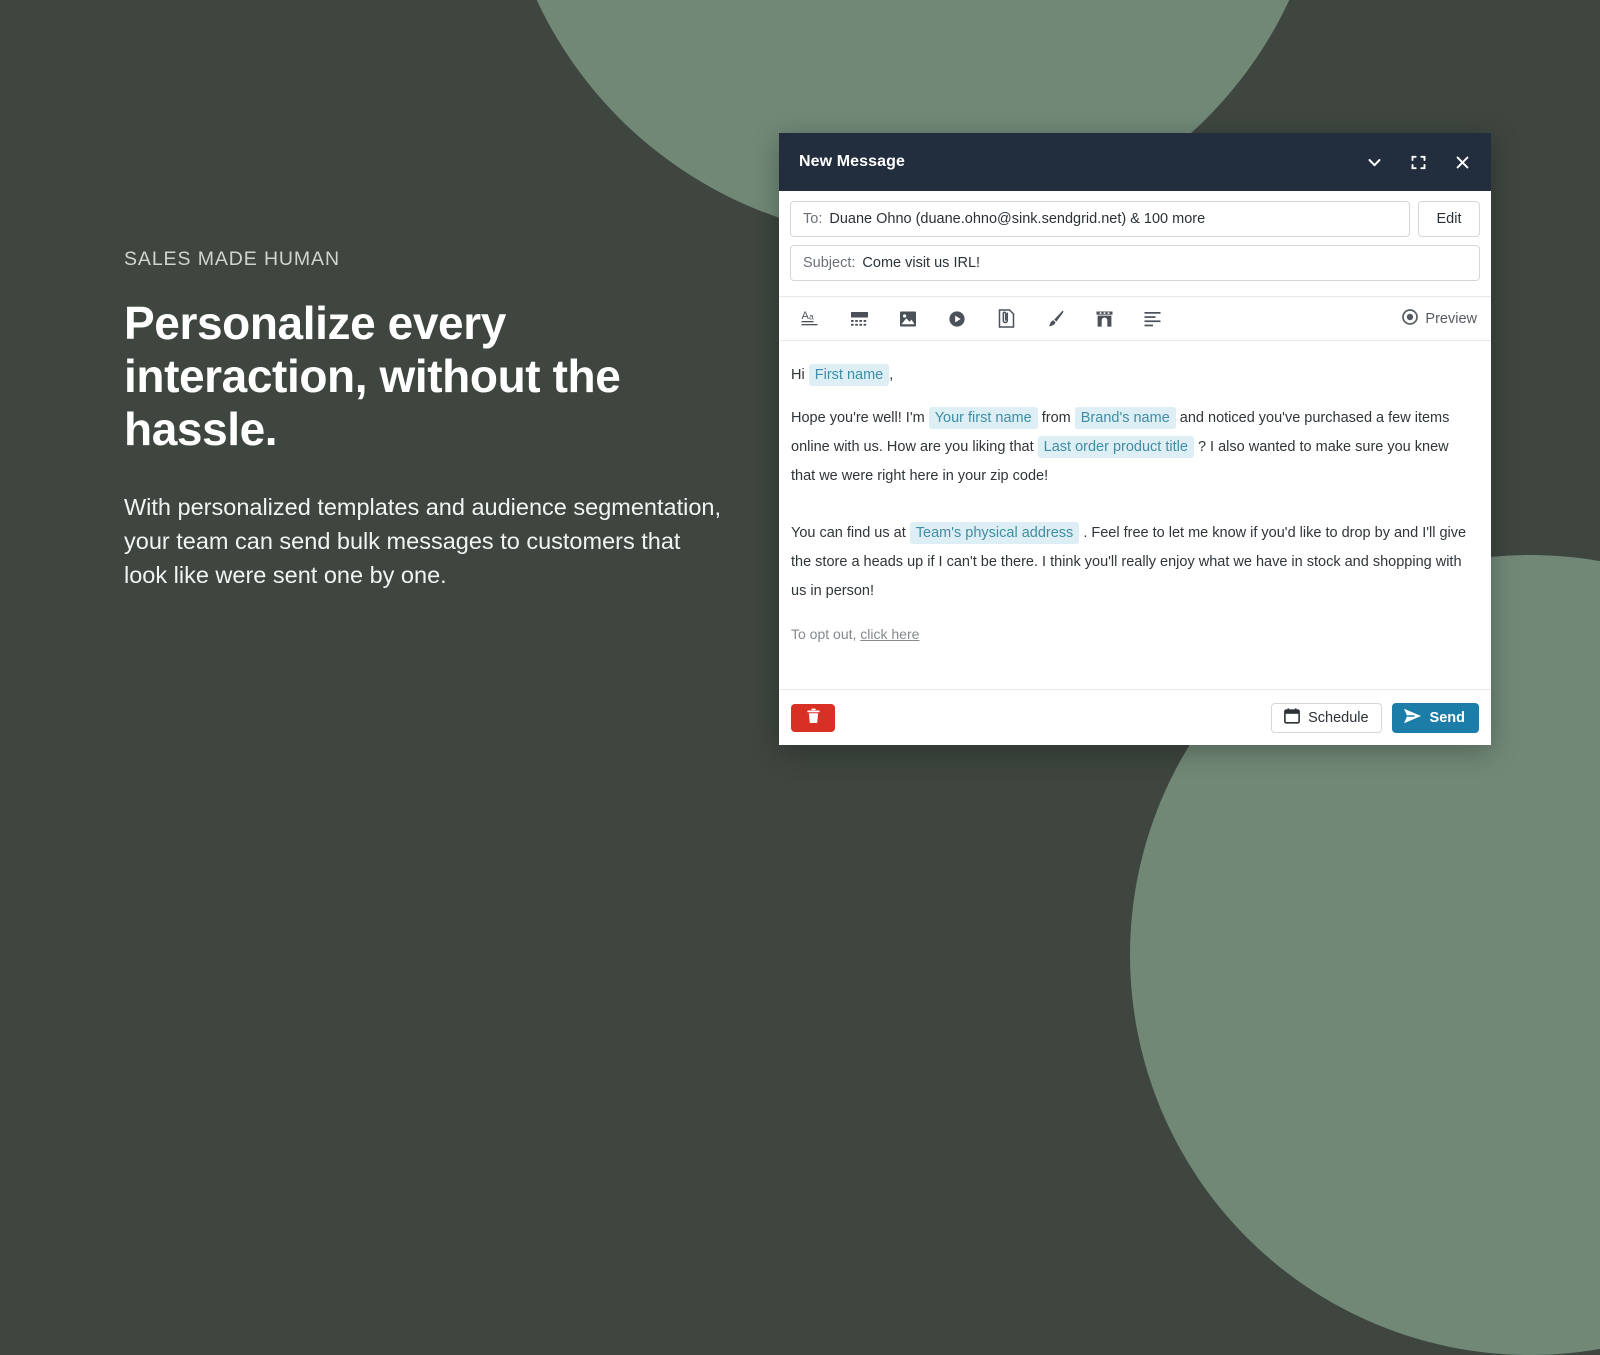 Image resolution: width=1600 pixels, height=1355 pixels. I want to click on minimize-icon, so click(1374, 162).